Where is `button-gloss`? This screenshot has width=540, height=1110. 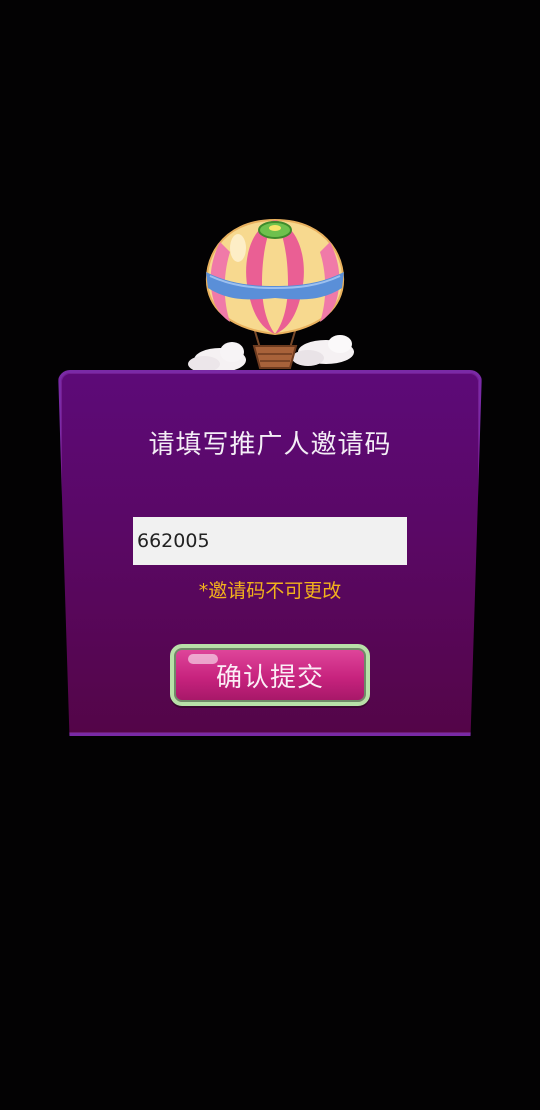
button-gloss is located at coordinates (203, 659).